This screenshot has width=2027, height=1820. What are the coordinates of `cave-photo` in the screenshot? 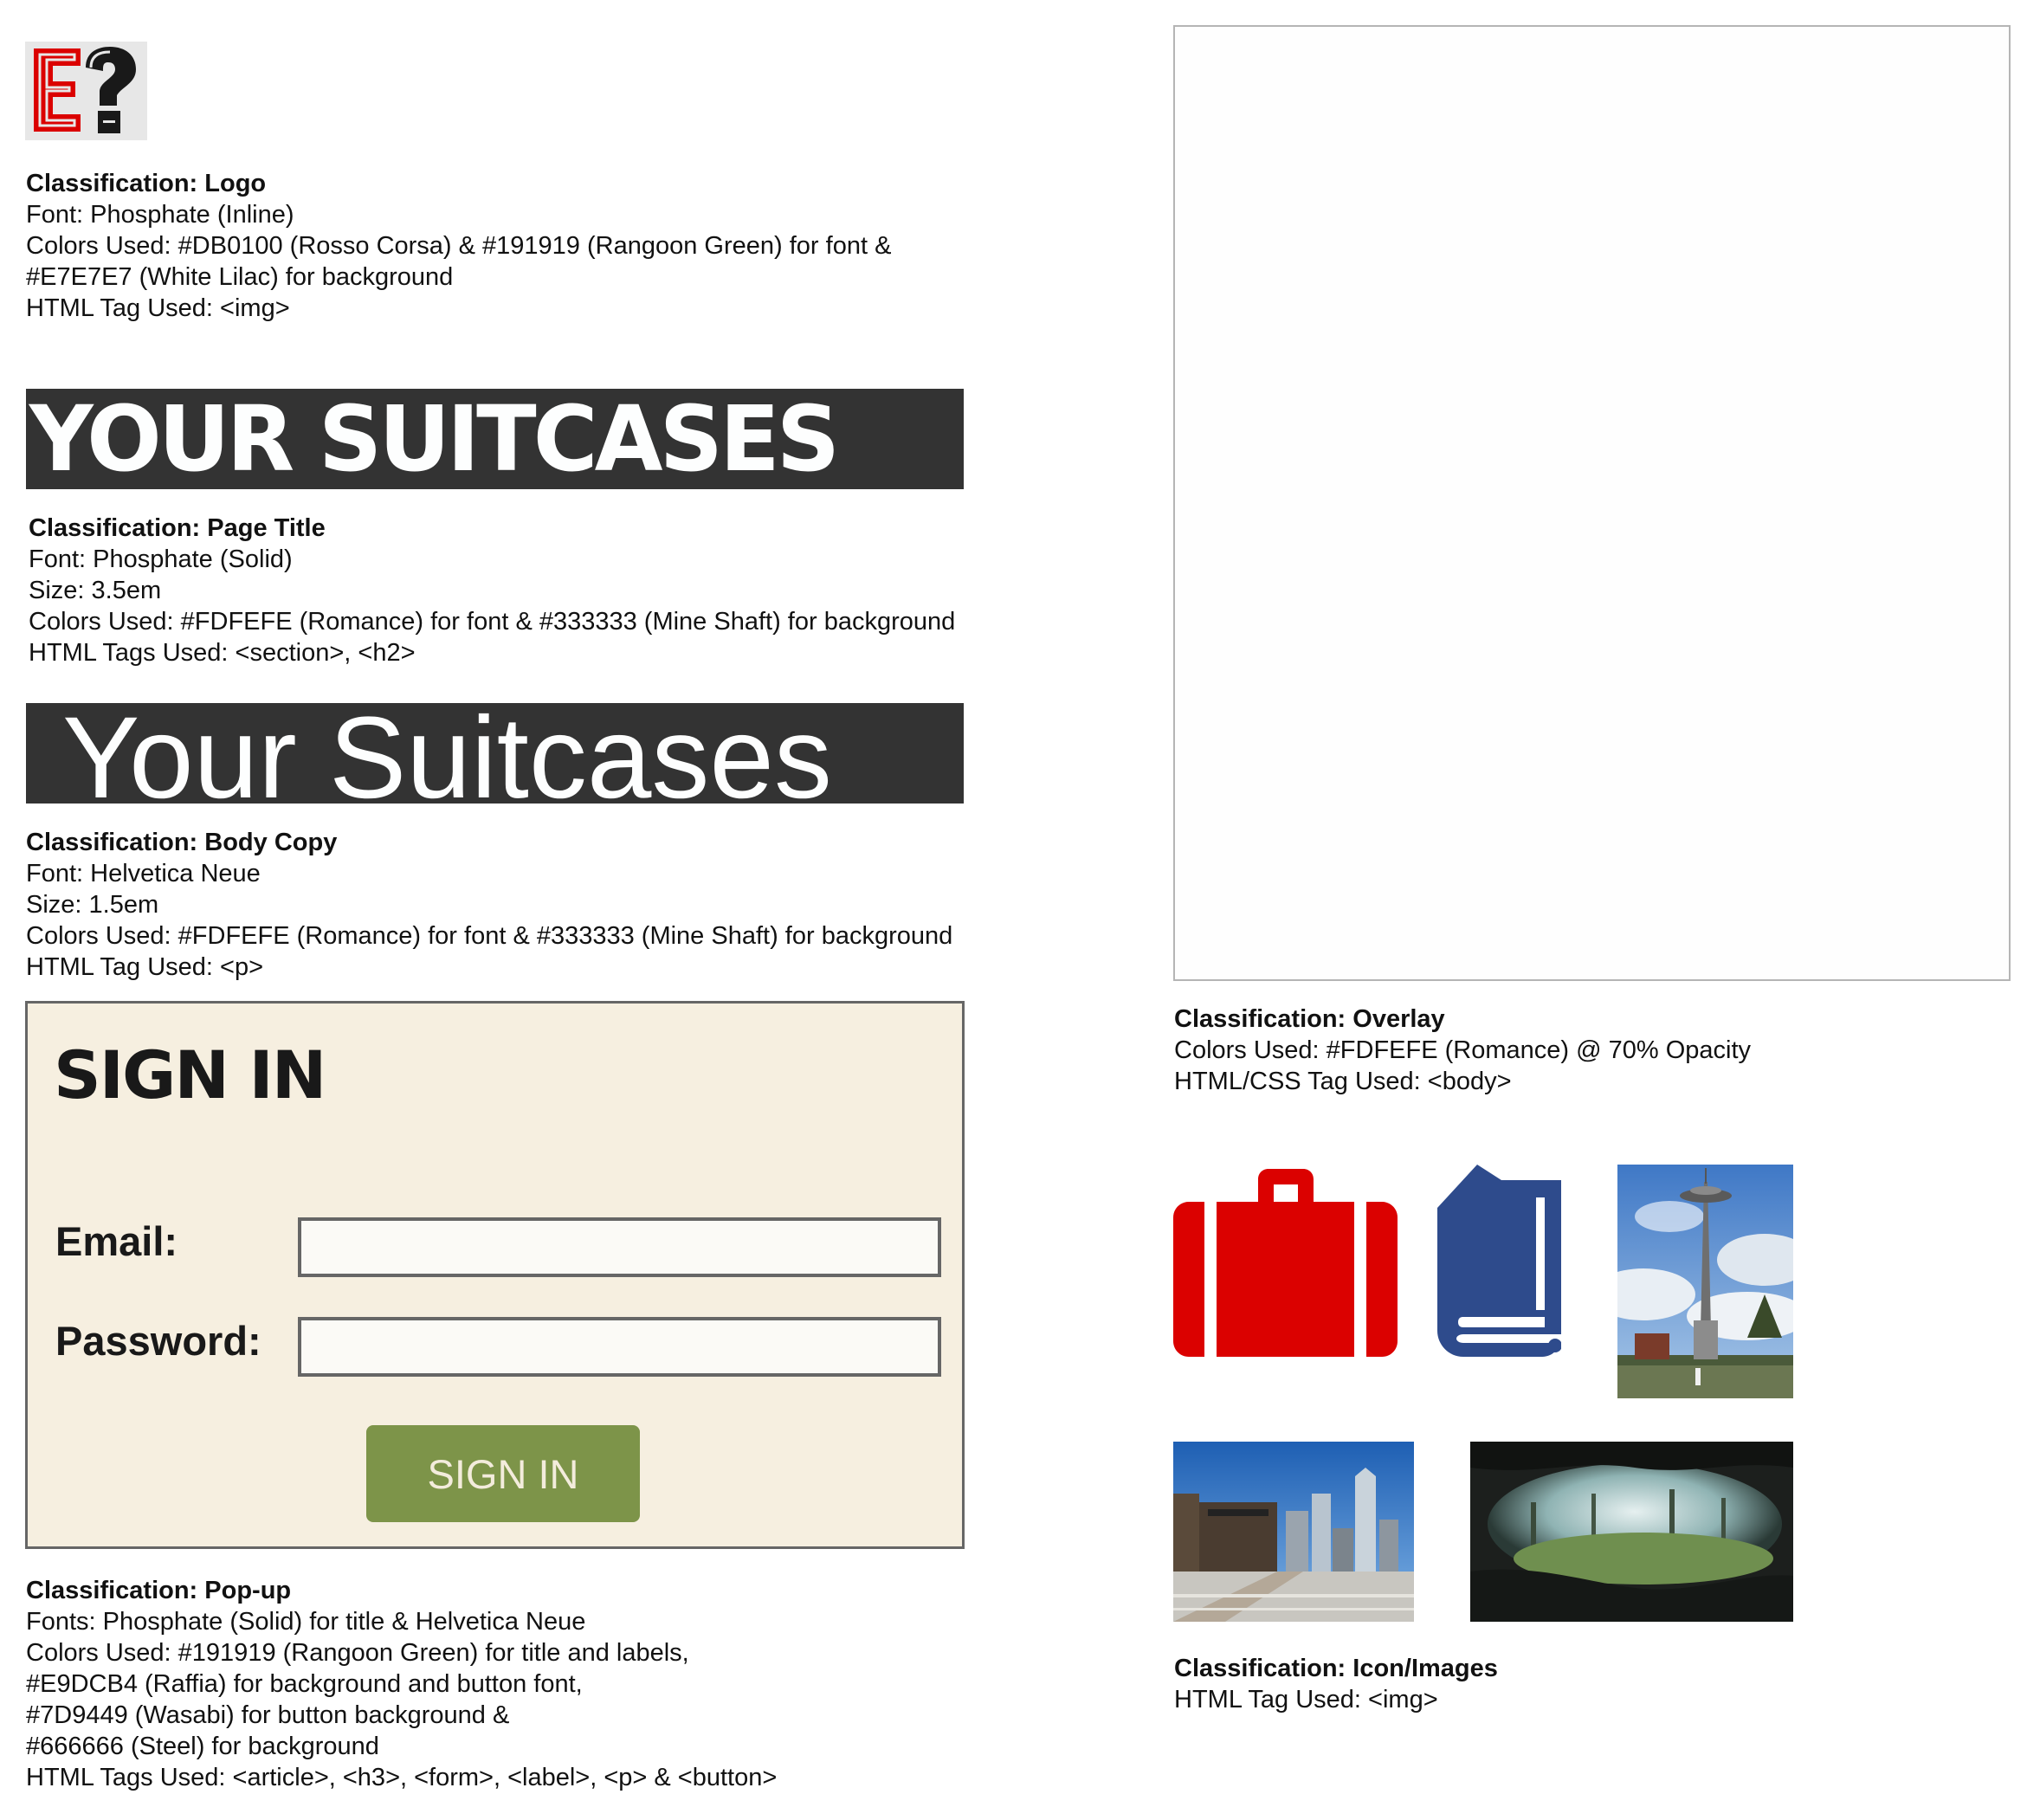 It's located at (1631, 1532).